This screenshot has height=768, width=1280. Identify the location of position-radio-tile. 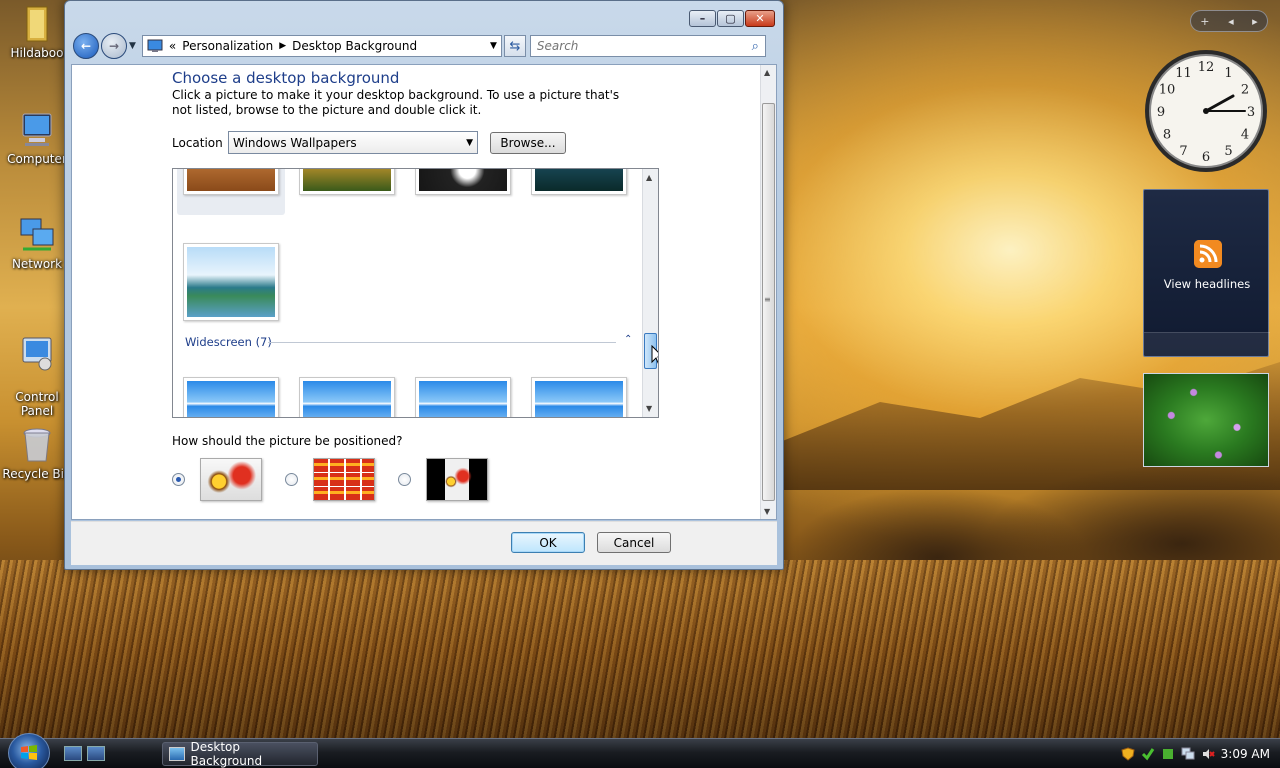
(291, 479).